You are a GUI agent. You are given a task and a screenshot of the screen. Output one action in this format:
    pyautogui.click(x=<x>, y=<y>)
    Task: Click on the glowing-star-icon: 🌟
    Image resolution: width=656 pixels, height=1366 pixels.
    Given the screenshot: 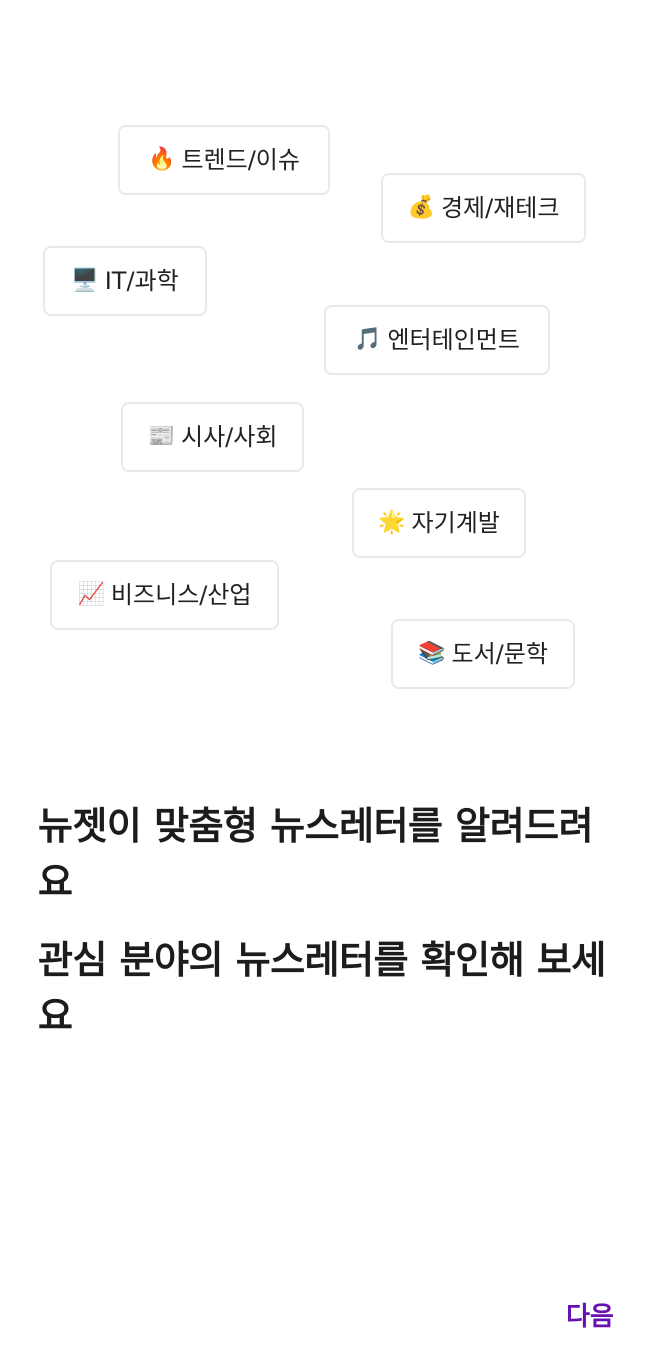 What is the action you would take?
    pyautogui.click(x=392, y=522)
    